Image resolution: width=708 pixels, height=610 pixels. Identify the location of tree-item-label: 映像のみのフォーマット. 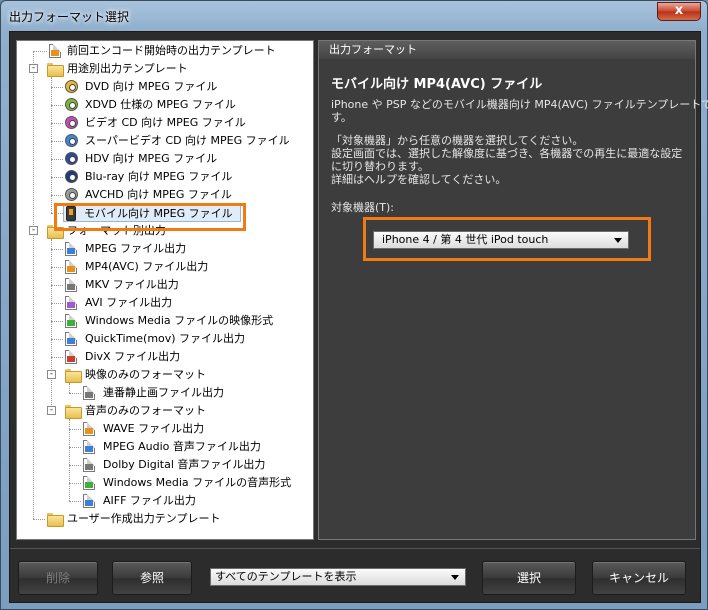
(145, 374).